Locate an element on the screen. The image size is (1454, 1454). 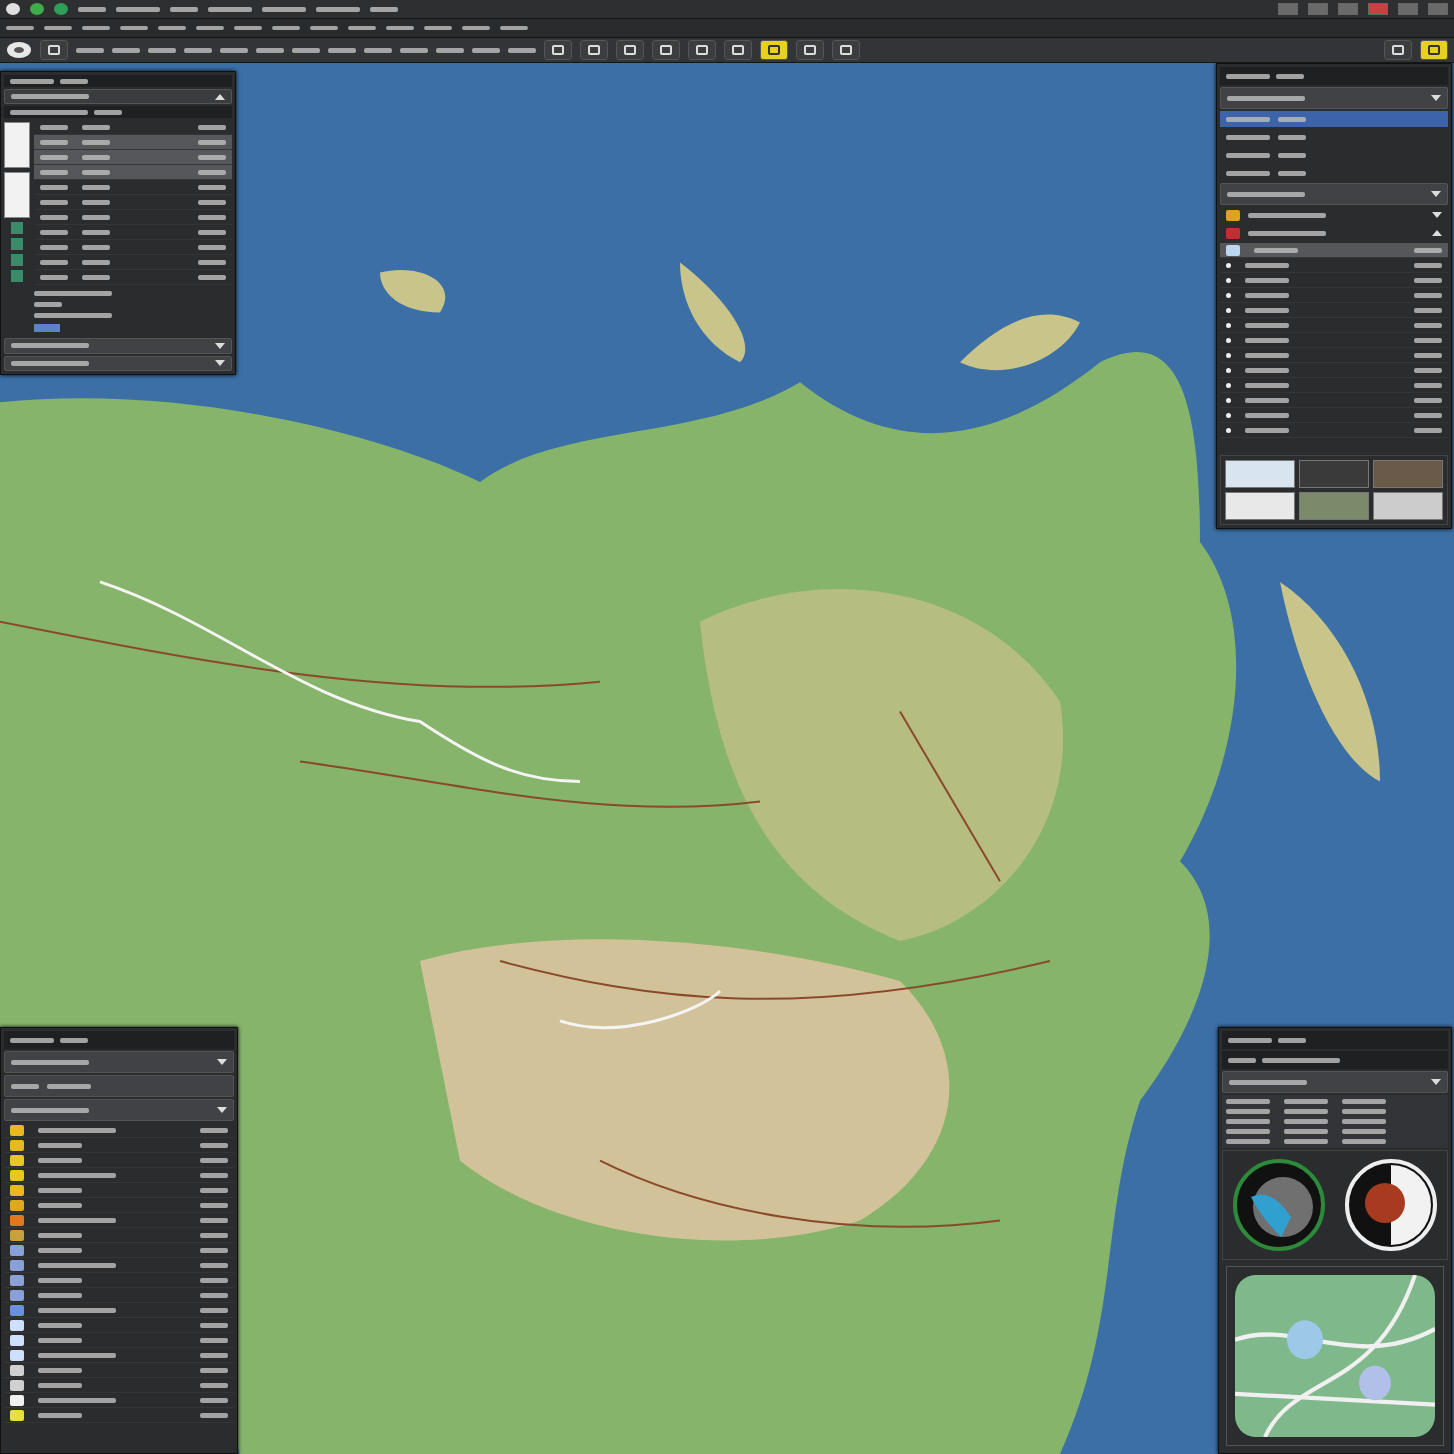
search-field is located at coordinates (119, 1086).